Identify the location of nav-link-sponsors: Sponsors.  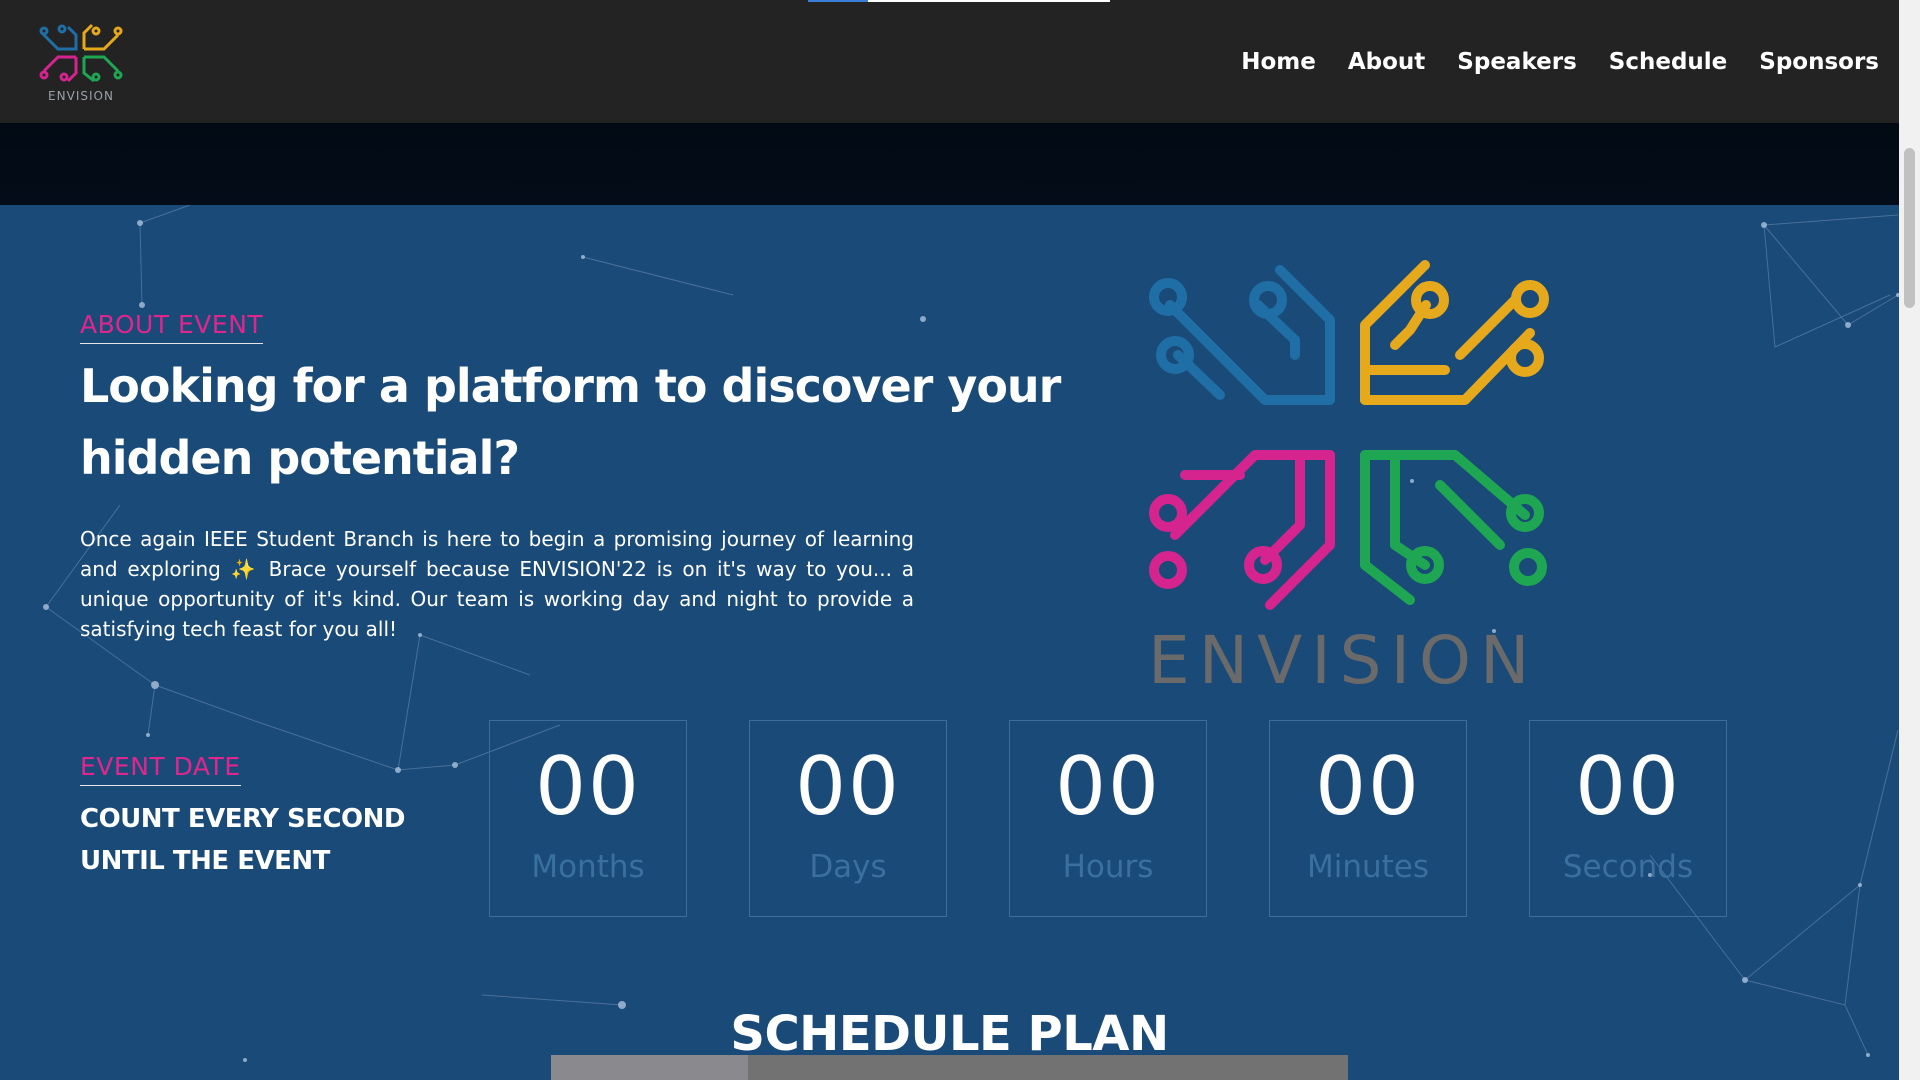
(1819, 62).